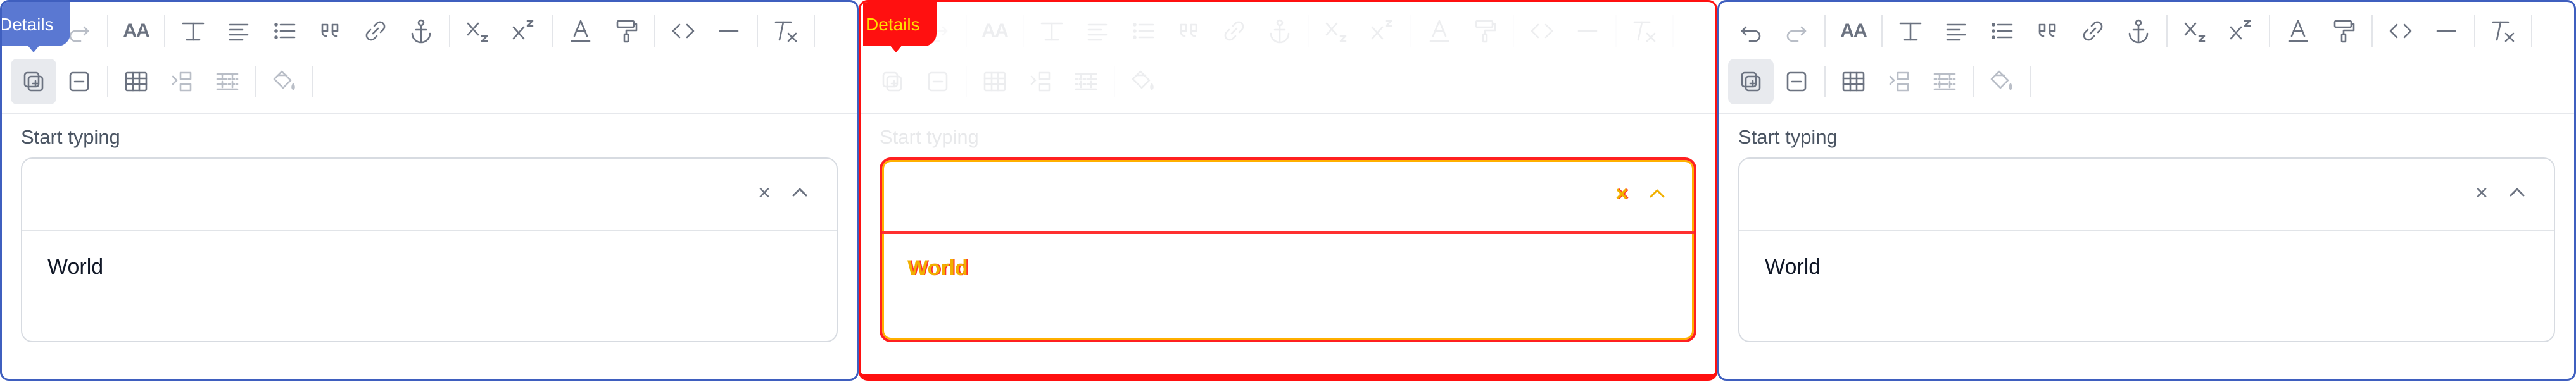 This screenshot has width=2576, height=382. Describe the element at coordinates (1796, 31) in the screenshot. I see `redo-icon` at that location.